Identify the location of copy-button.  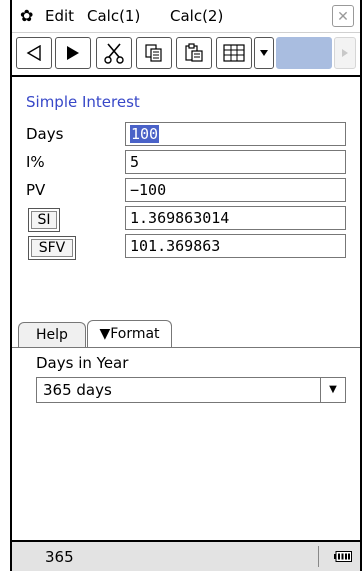
(154, 53).